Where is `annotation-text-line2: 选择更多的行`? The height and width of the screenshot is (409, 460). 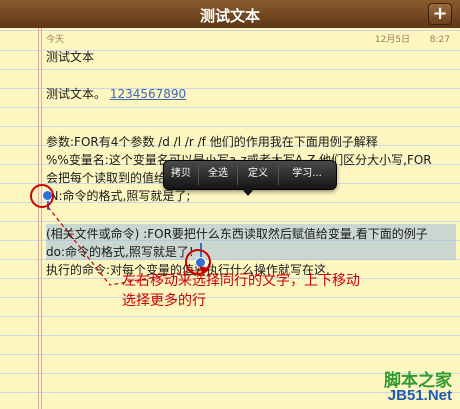
annotation-text-line2: 选择更多的行 is located at coordinates (164, 301).